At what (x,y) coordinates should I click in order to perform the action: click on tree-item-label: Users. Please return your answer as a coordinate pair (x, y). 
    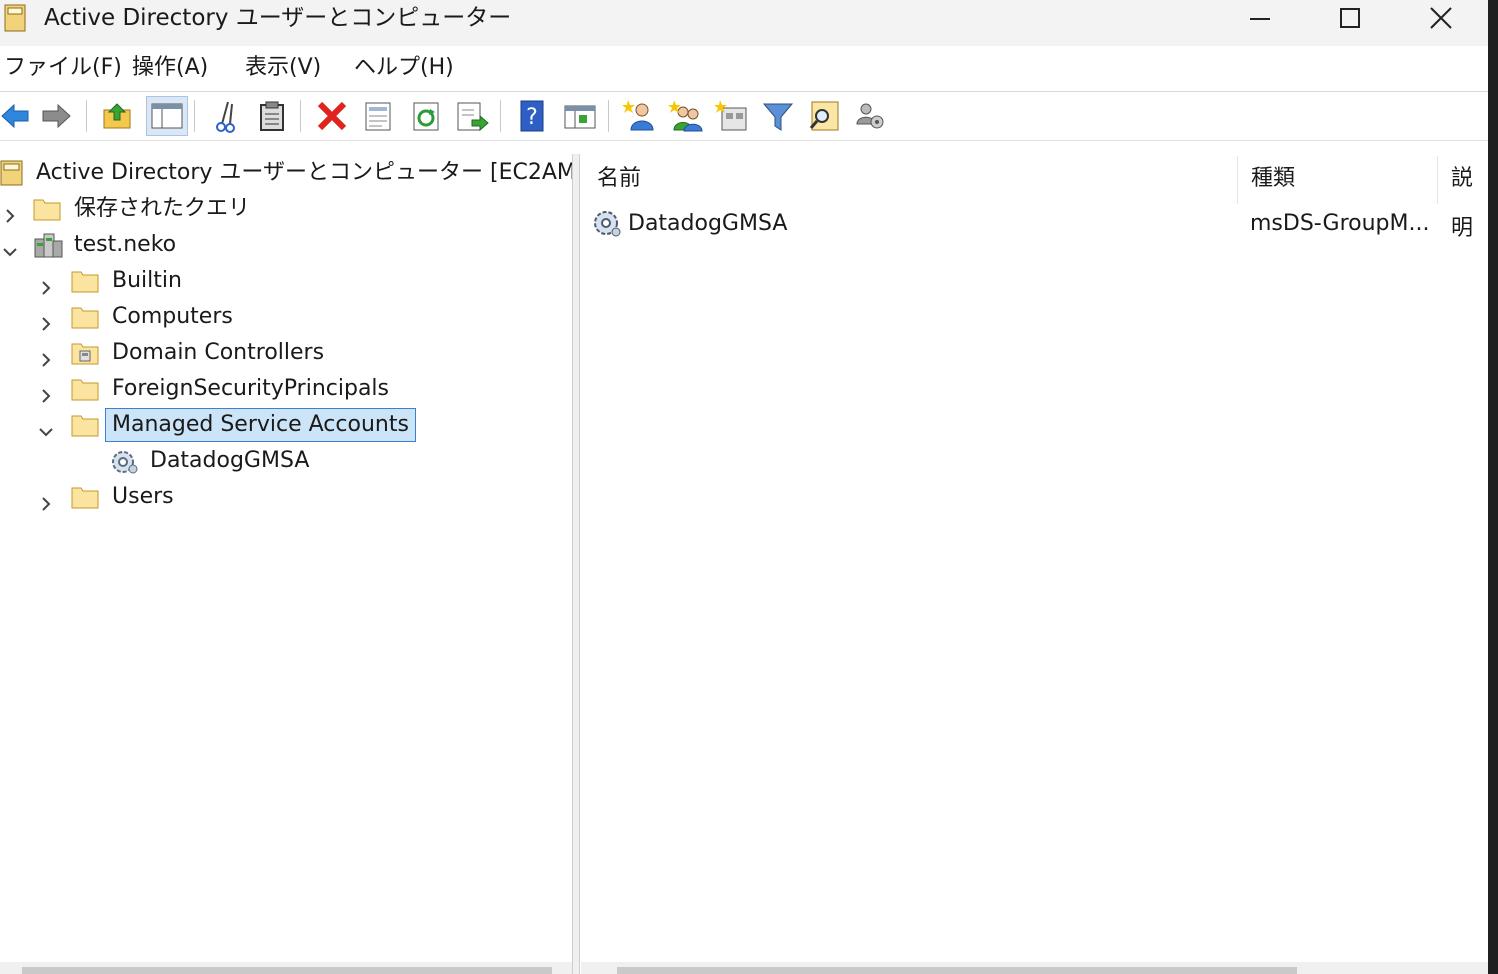
    Looking at the image, I should click on (143, 496).